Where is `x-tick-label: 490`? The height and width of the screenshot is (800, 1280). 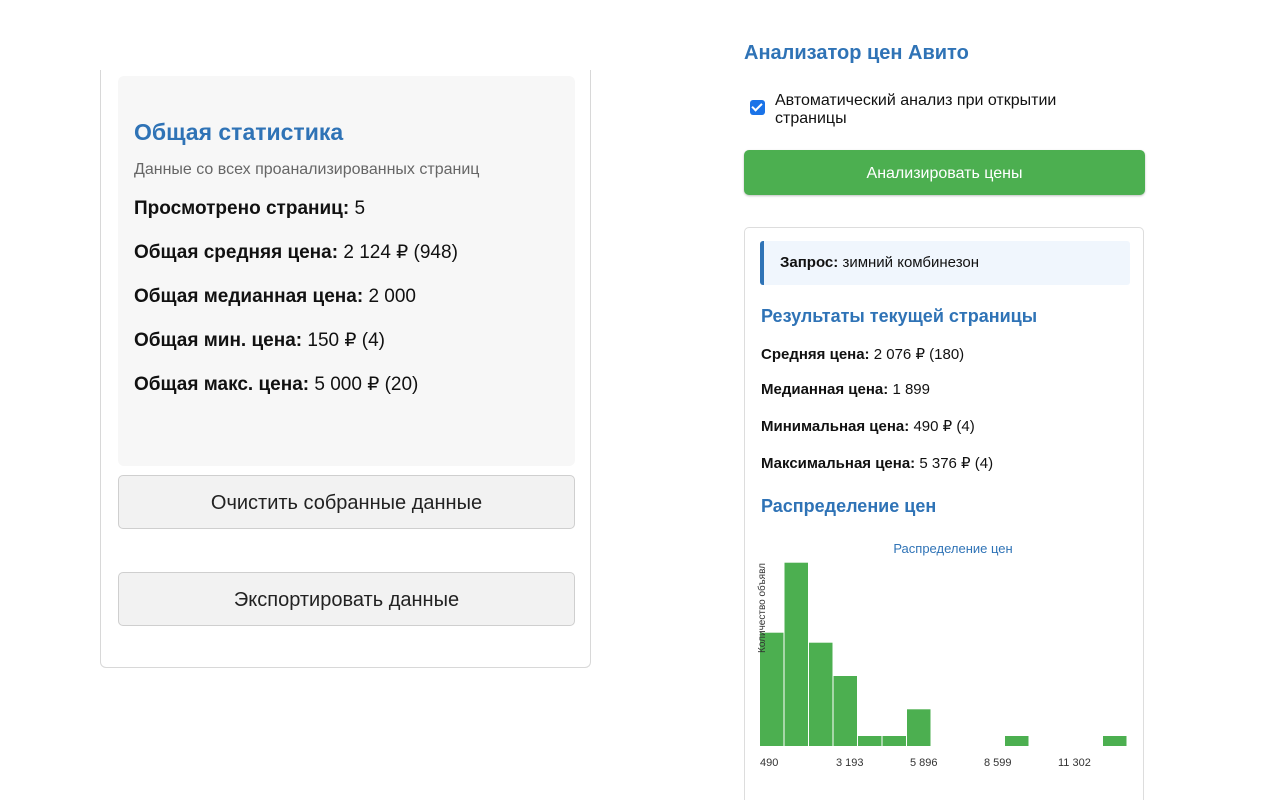 x-tick-label: 490 is located at coordinates (769, 763).